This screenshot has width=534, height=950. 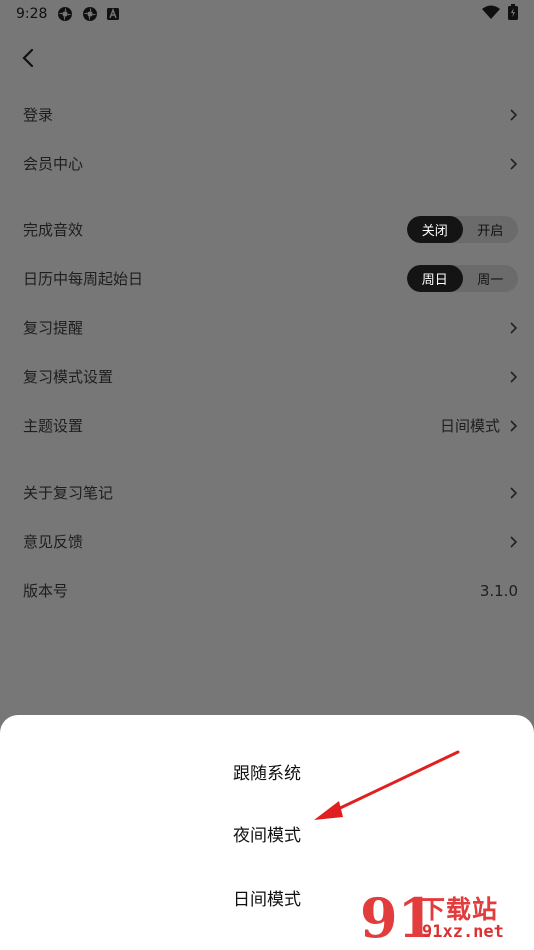 What do you see at coordinates (267, 278) in the screenshot?
I see `settings-row-week-start: 日历中每周起始日 周日 周一` at bounding box center [267, 278].